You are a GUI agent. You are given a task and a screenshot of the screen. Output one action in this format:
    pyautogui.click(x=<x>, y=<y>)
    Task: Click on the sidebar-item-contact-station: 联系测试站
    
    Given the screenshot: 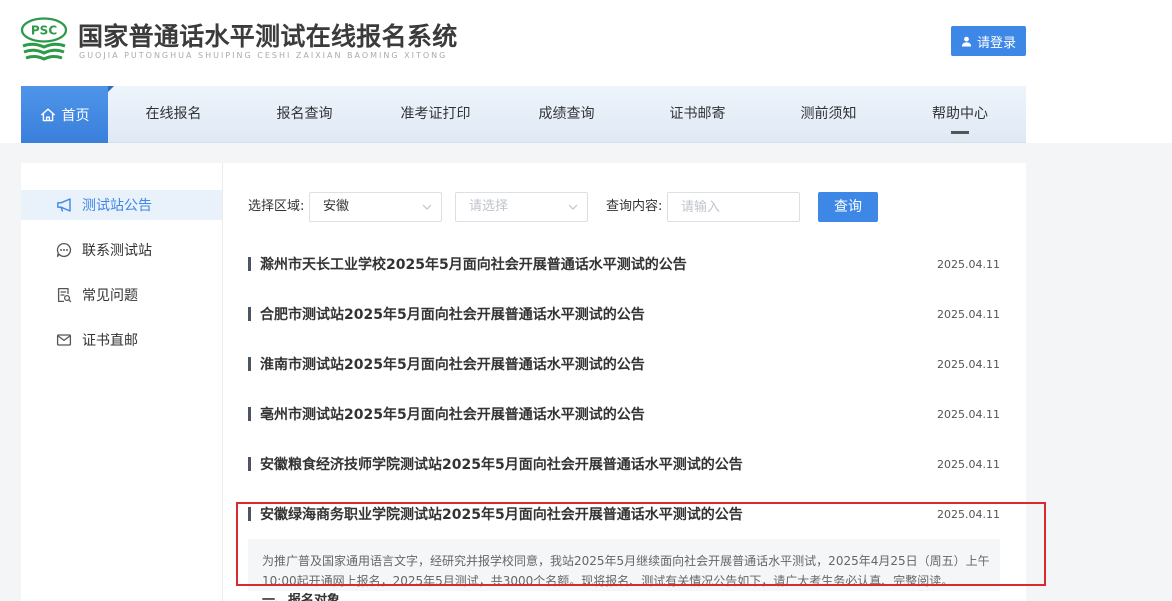 What is the action you would take?
    pyautogui.click(x=121, y=250)
    